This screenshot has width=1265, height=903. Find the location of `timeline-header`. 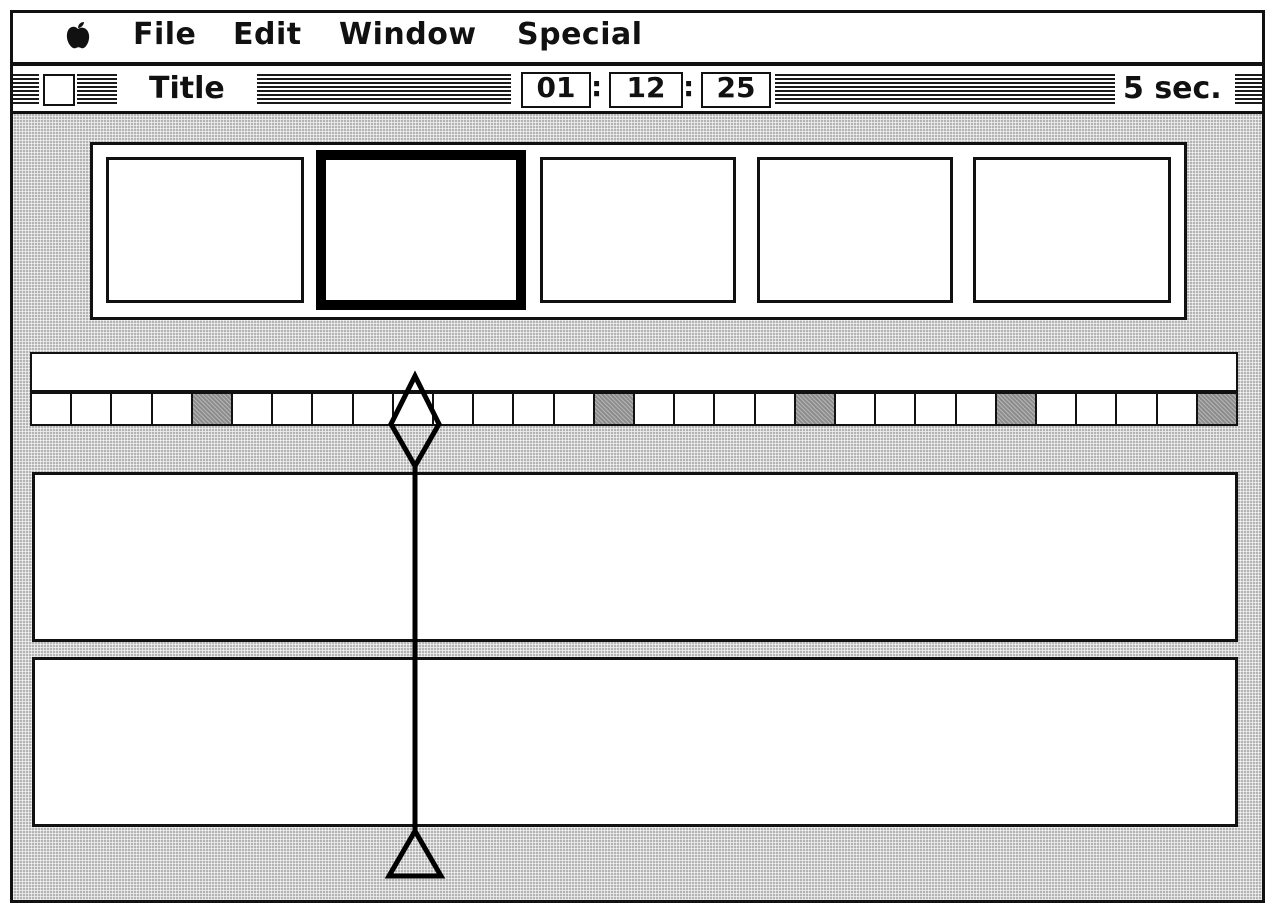

timeline-header is located at coordinates (634, 372).